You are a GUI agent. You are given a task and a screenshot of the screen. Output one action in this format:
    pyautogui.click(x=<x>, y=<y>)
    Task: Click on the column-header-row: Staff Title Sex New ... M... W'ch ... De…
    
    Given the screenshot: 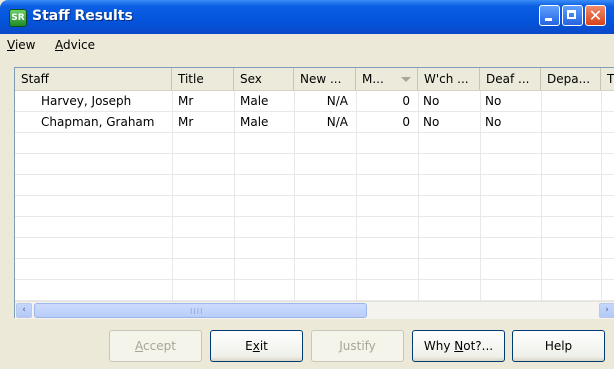 What is the action you would take?
    pyautogui.click(x=314, y=79)
    